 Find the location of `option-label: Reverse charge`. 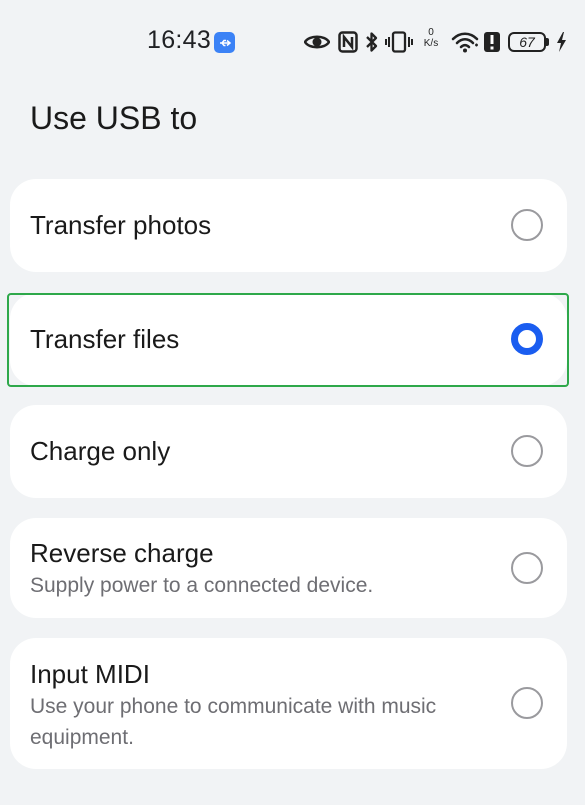

option-label: Reverse charge is located at coordinates (122, 553).